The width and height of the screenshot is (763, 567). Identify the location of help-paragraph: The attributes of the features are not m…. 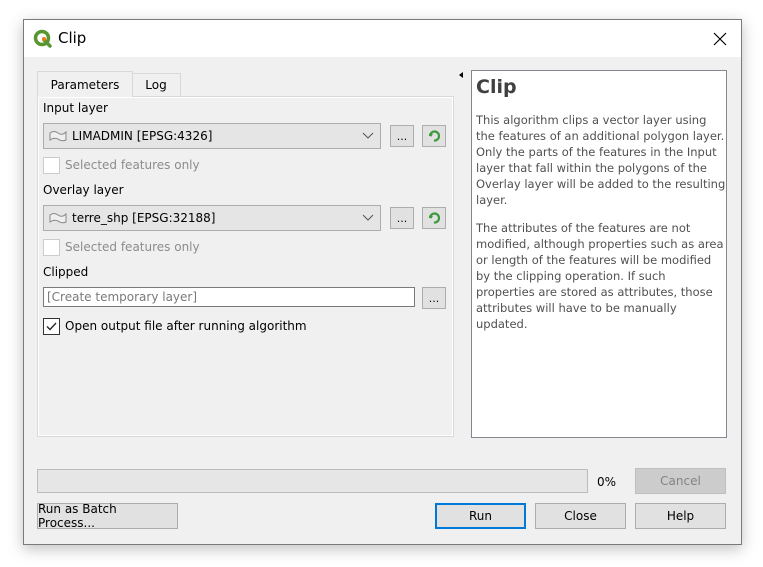
(600, 276).